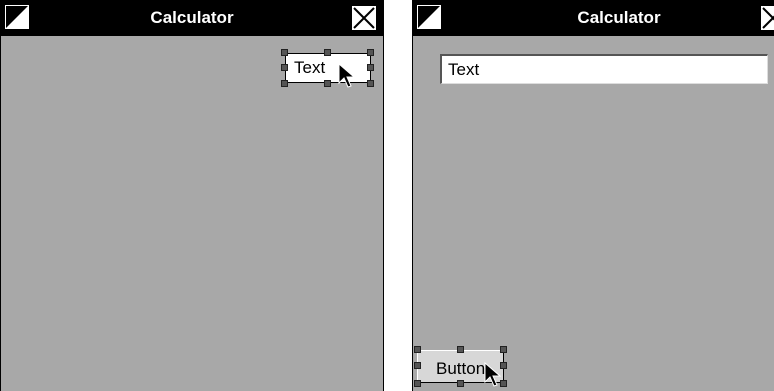 The height and width of the screenshot is (391, 774). I want to click on button-label: Button, so click(461, 368).